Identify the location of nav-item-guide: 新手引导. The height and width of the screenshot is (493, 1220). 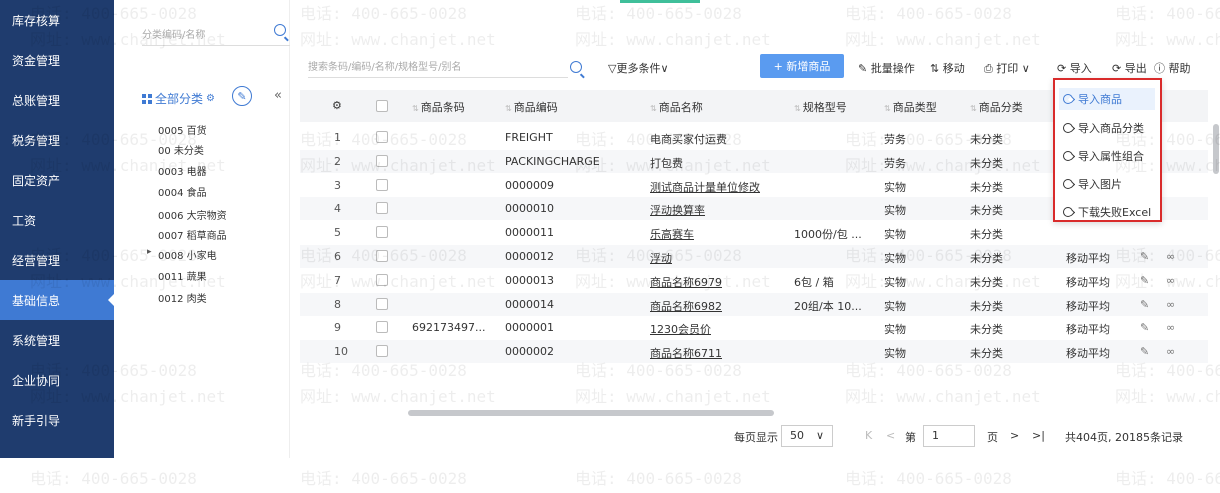
(57, 420).